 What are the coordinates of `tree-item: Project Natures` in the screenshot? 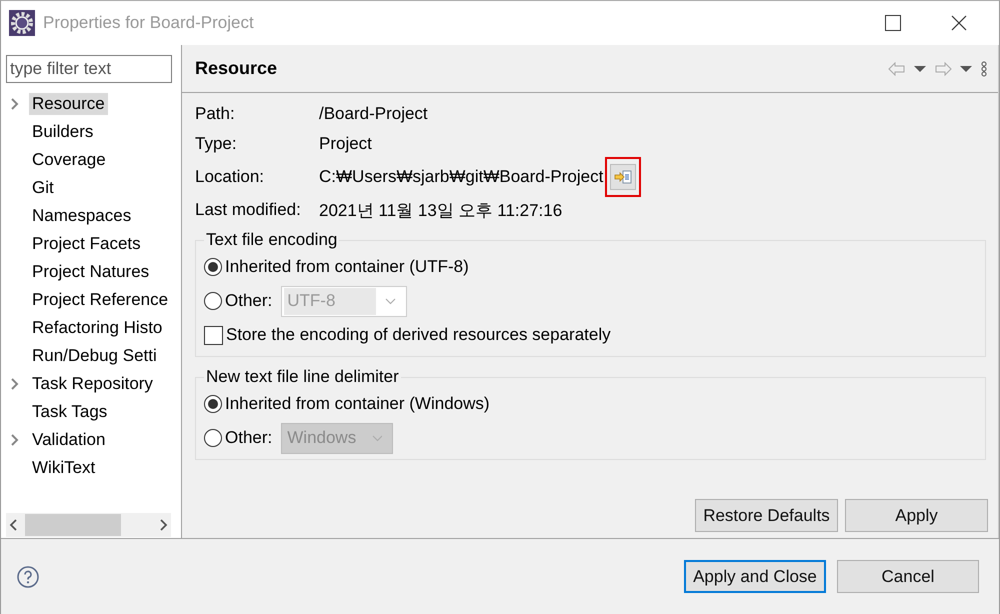 It's located at (90, 272).